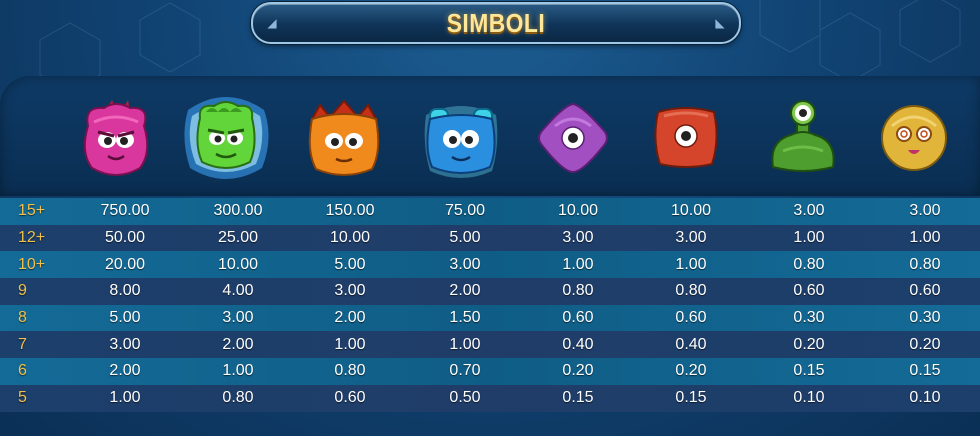  What do you see at coordinates (465, 371) in the screenshot?
I see `payout-cell: 0.70` at bounding box center [465, 371].